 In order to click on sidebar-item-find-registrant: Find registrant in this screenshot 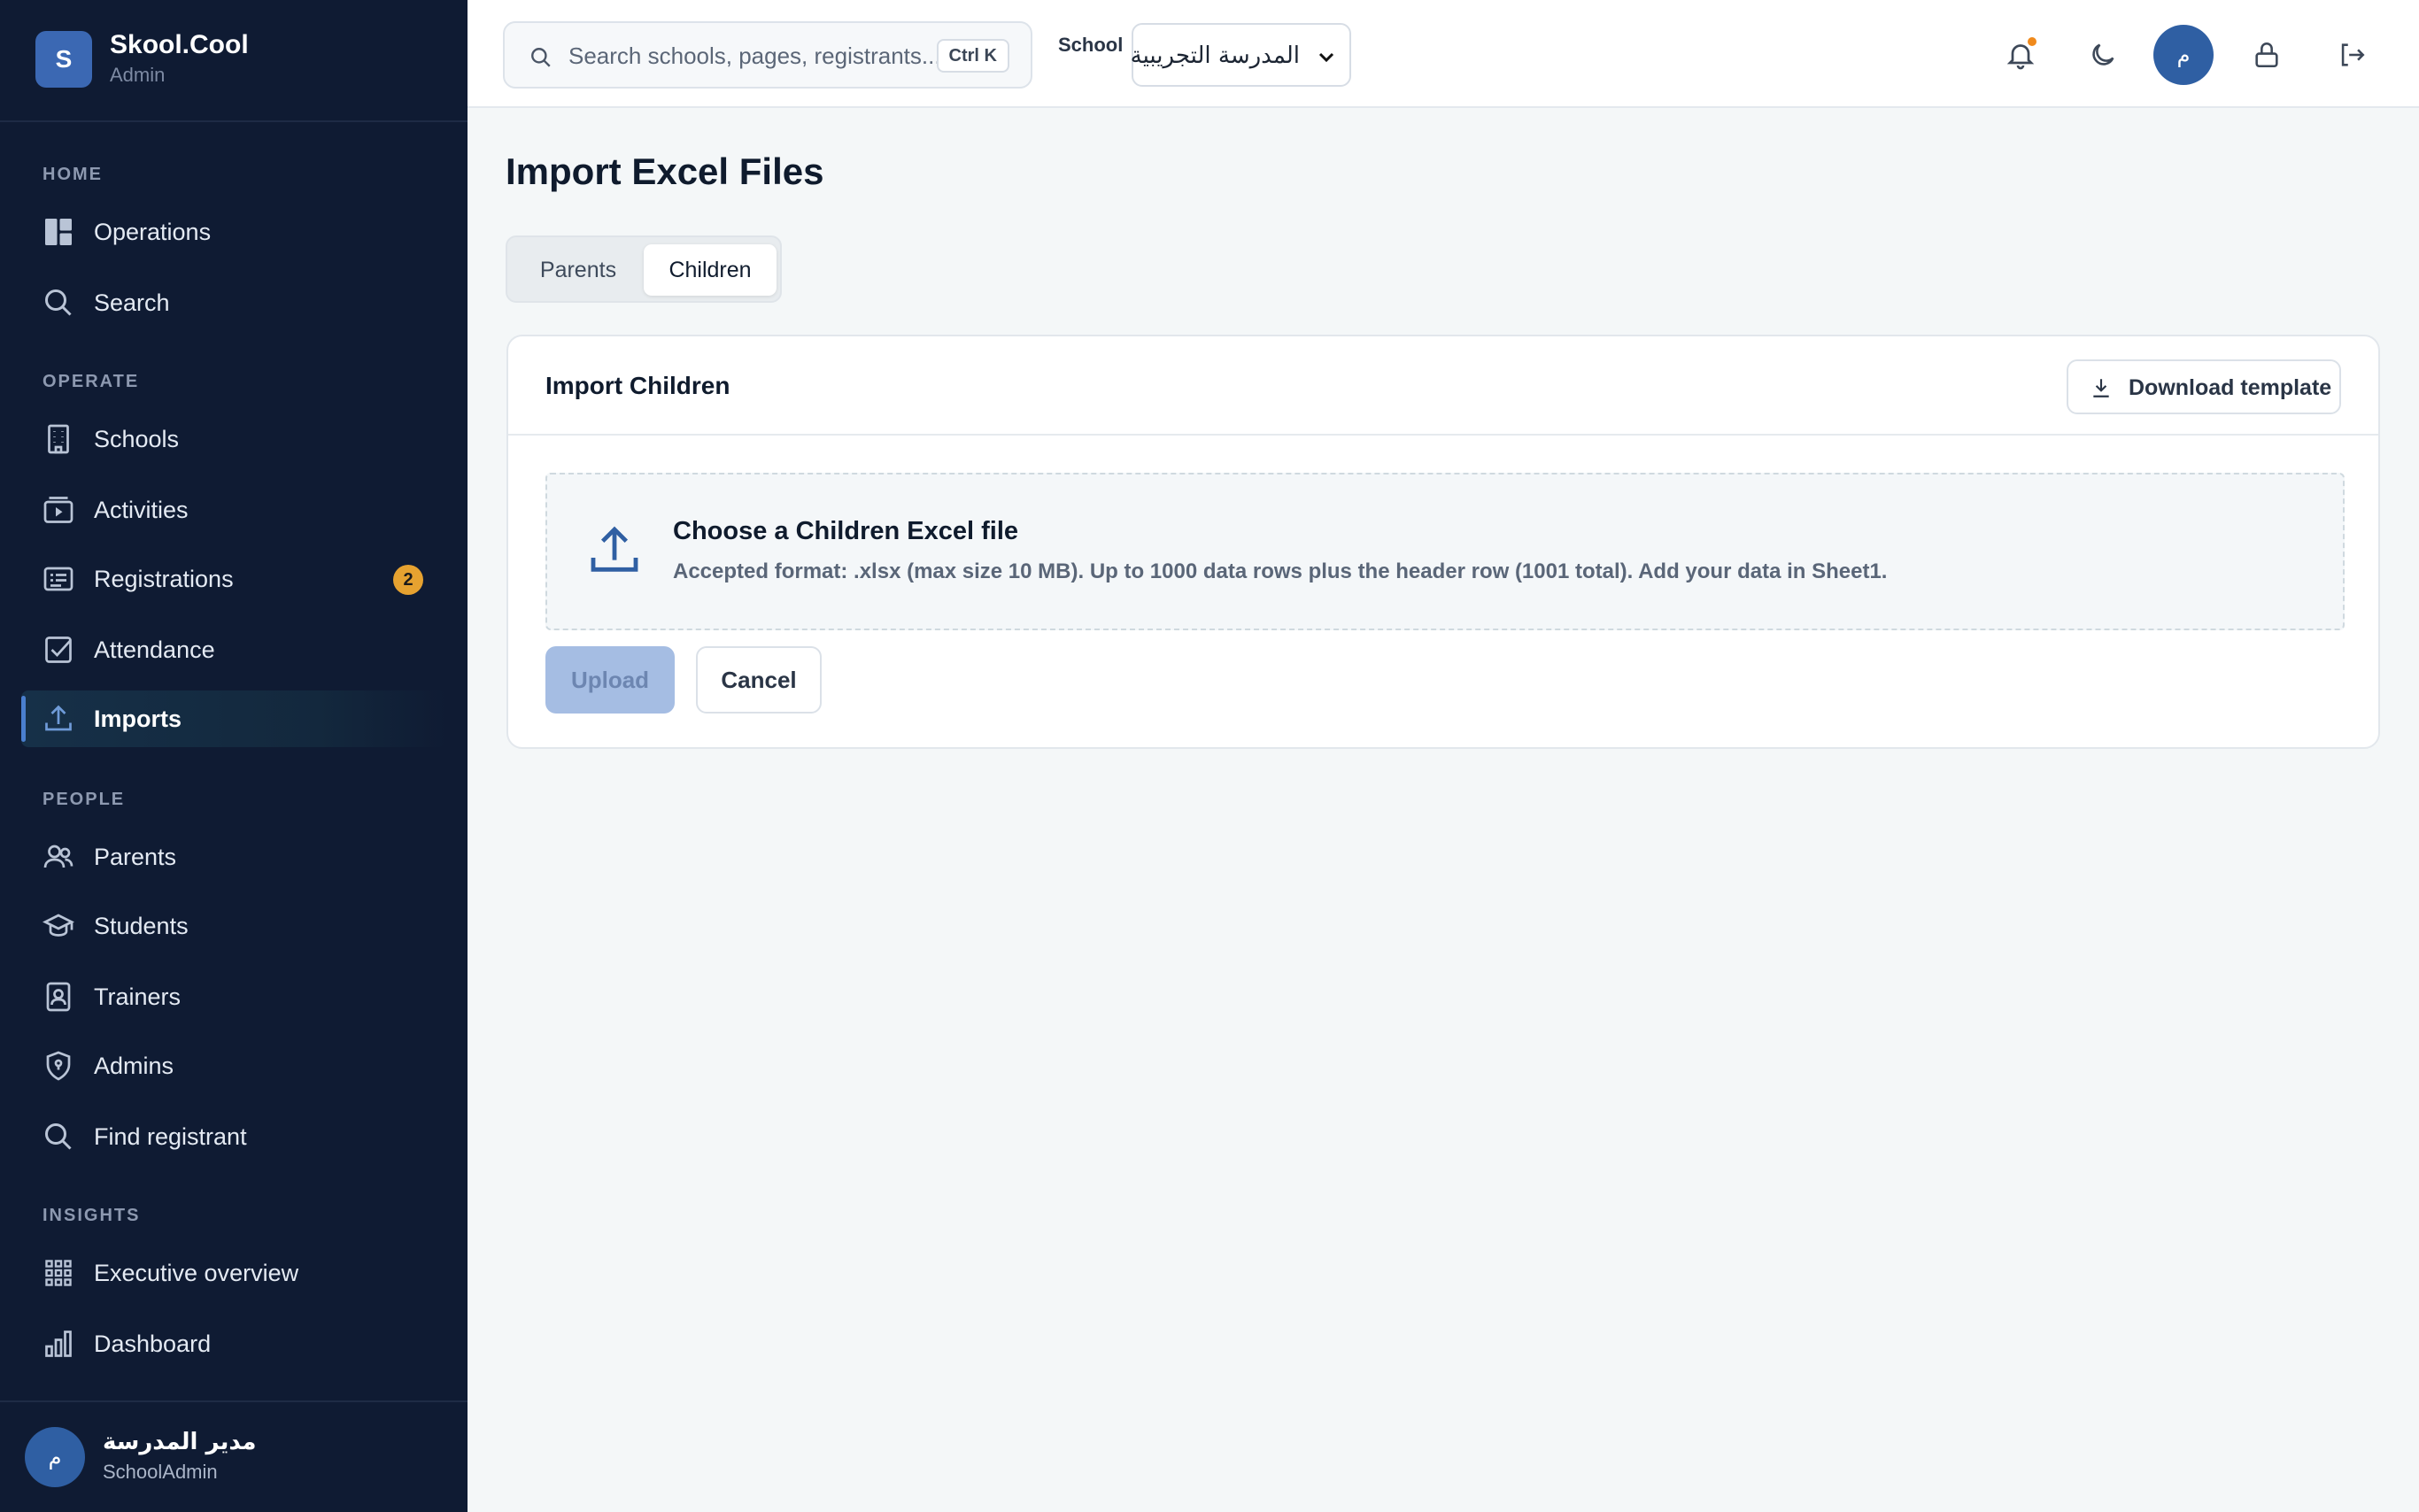, I will do `click(233, 1136)`.